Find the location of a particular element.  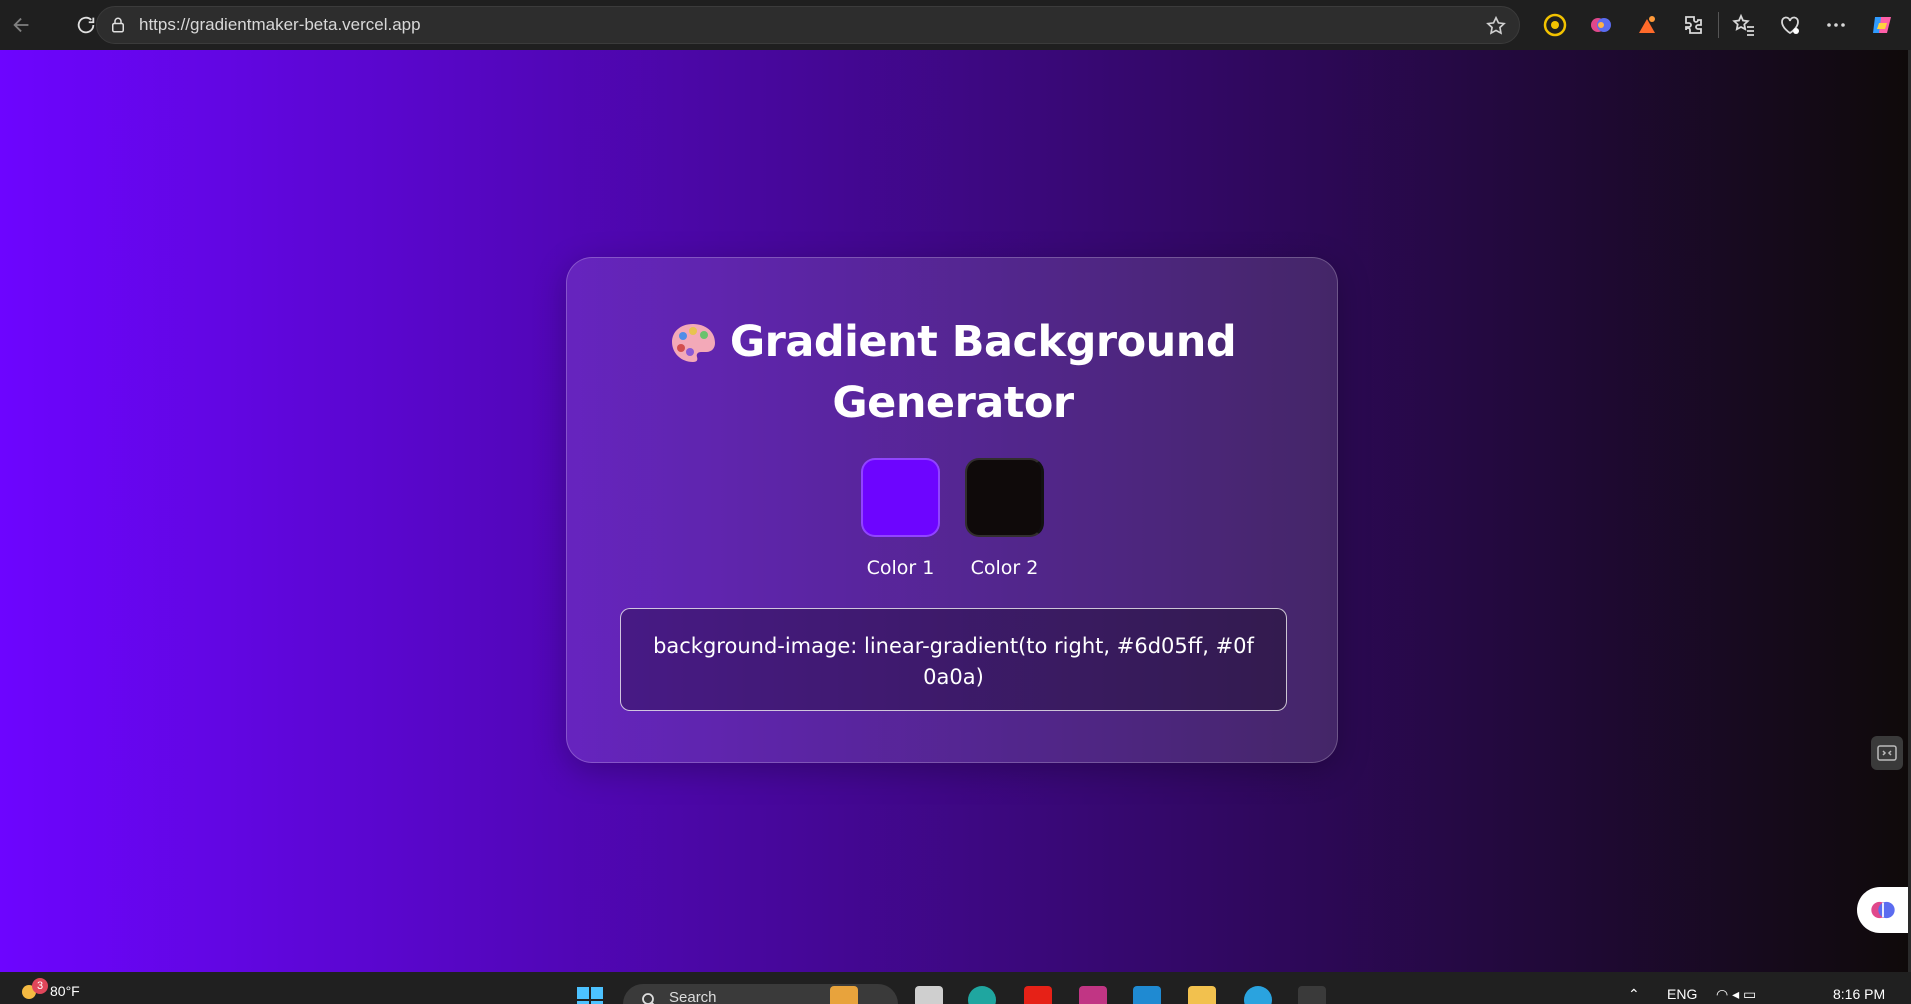

search-icon is located at coordinates (648, 998).